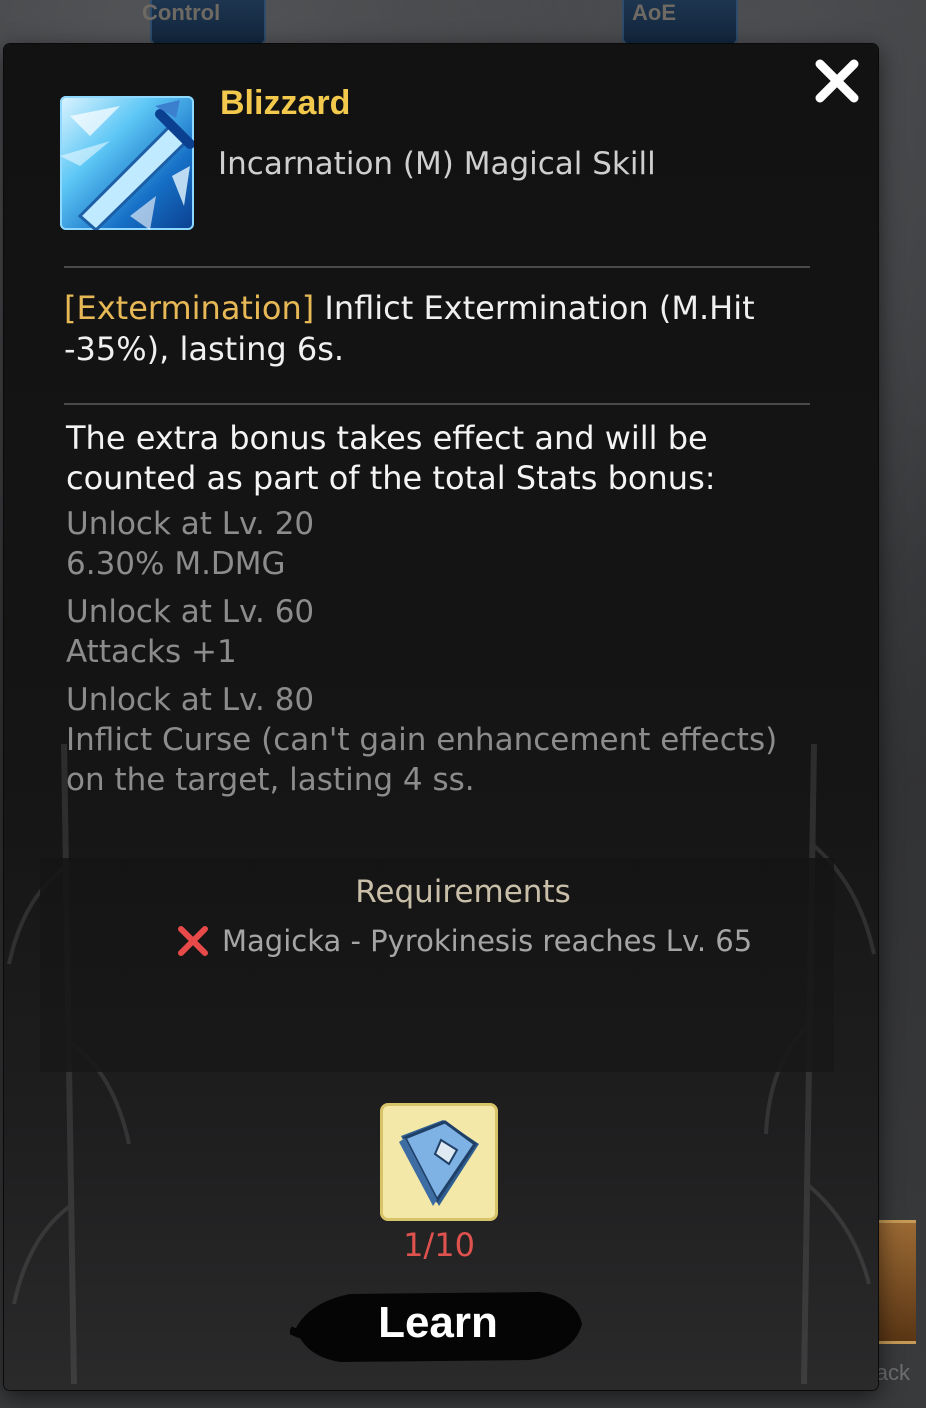 The image size is (926, 1408). Describe the element at coordinates (151, 652) in the screenshot. I see `bonus-effect: Attacks +1` at that location.